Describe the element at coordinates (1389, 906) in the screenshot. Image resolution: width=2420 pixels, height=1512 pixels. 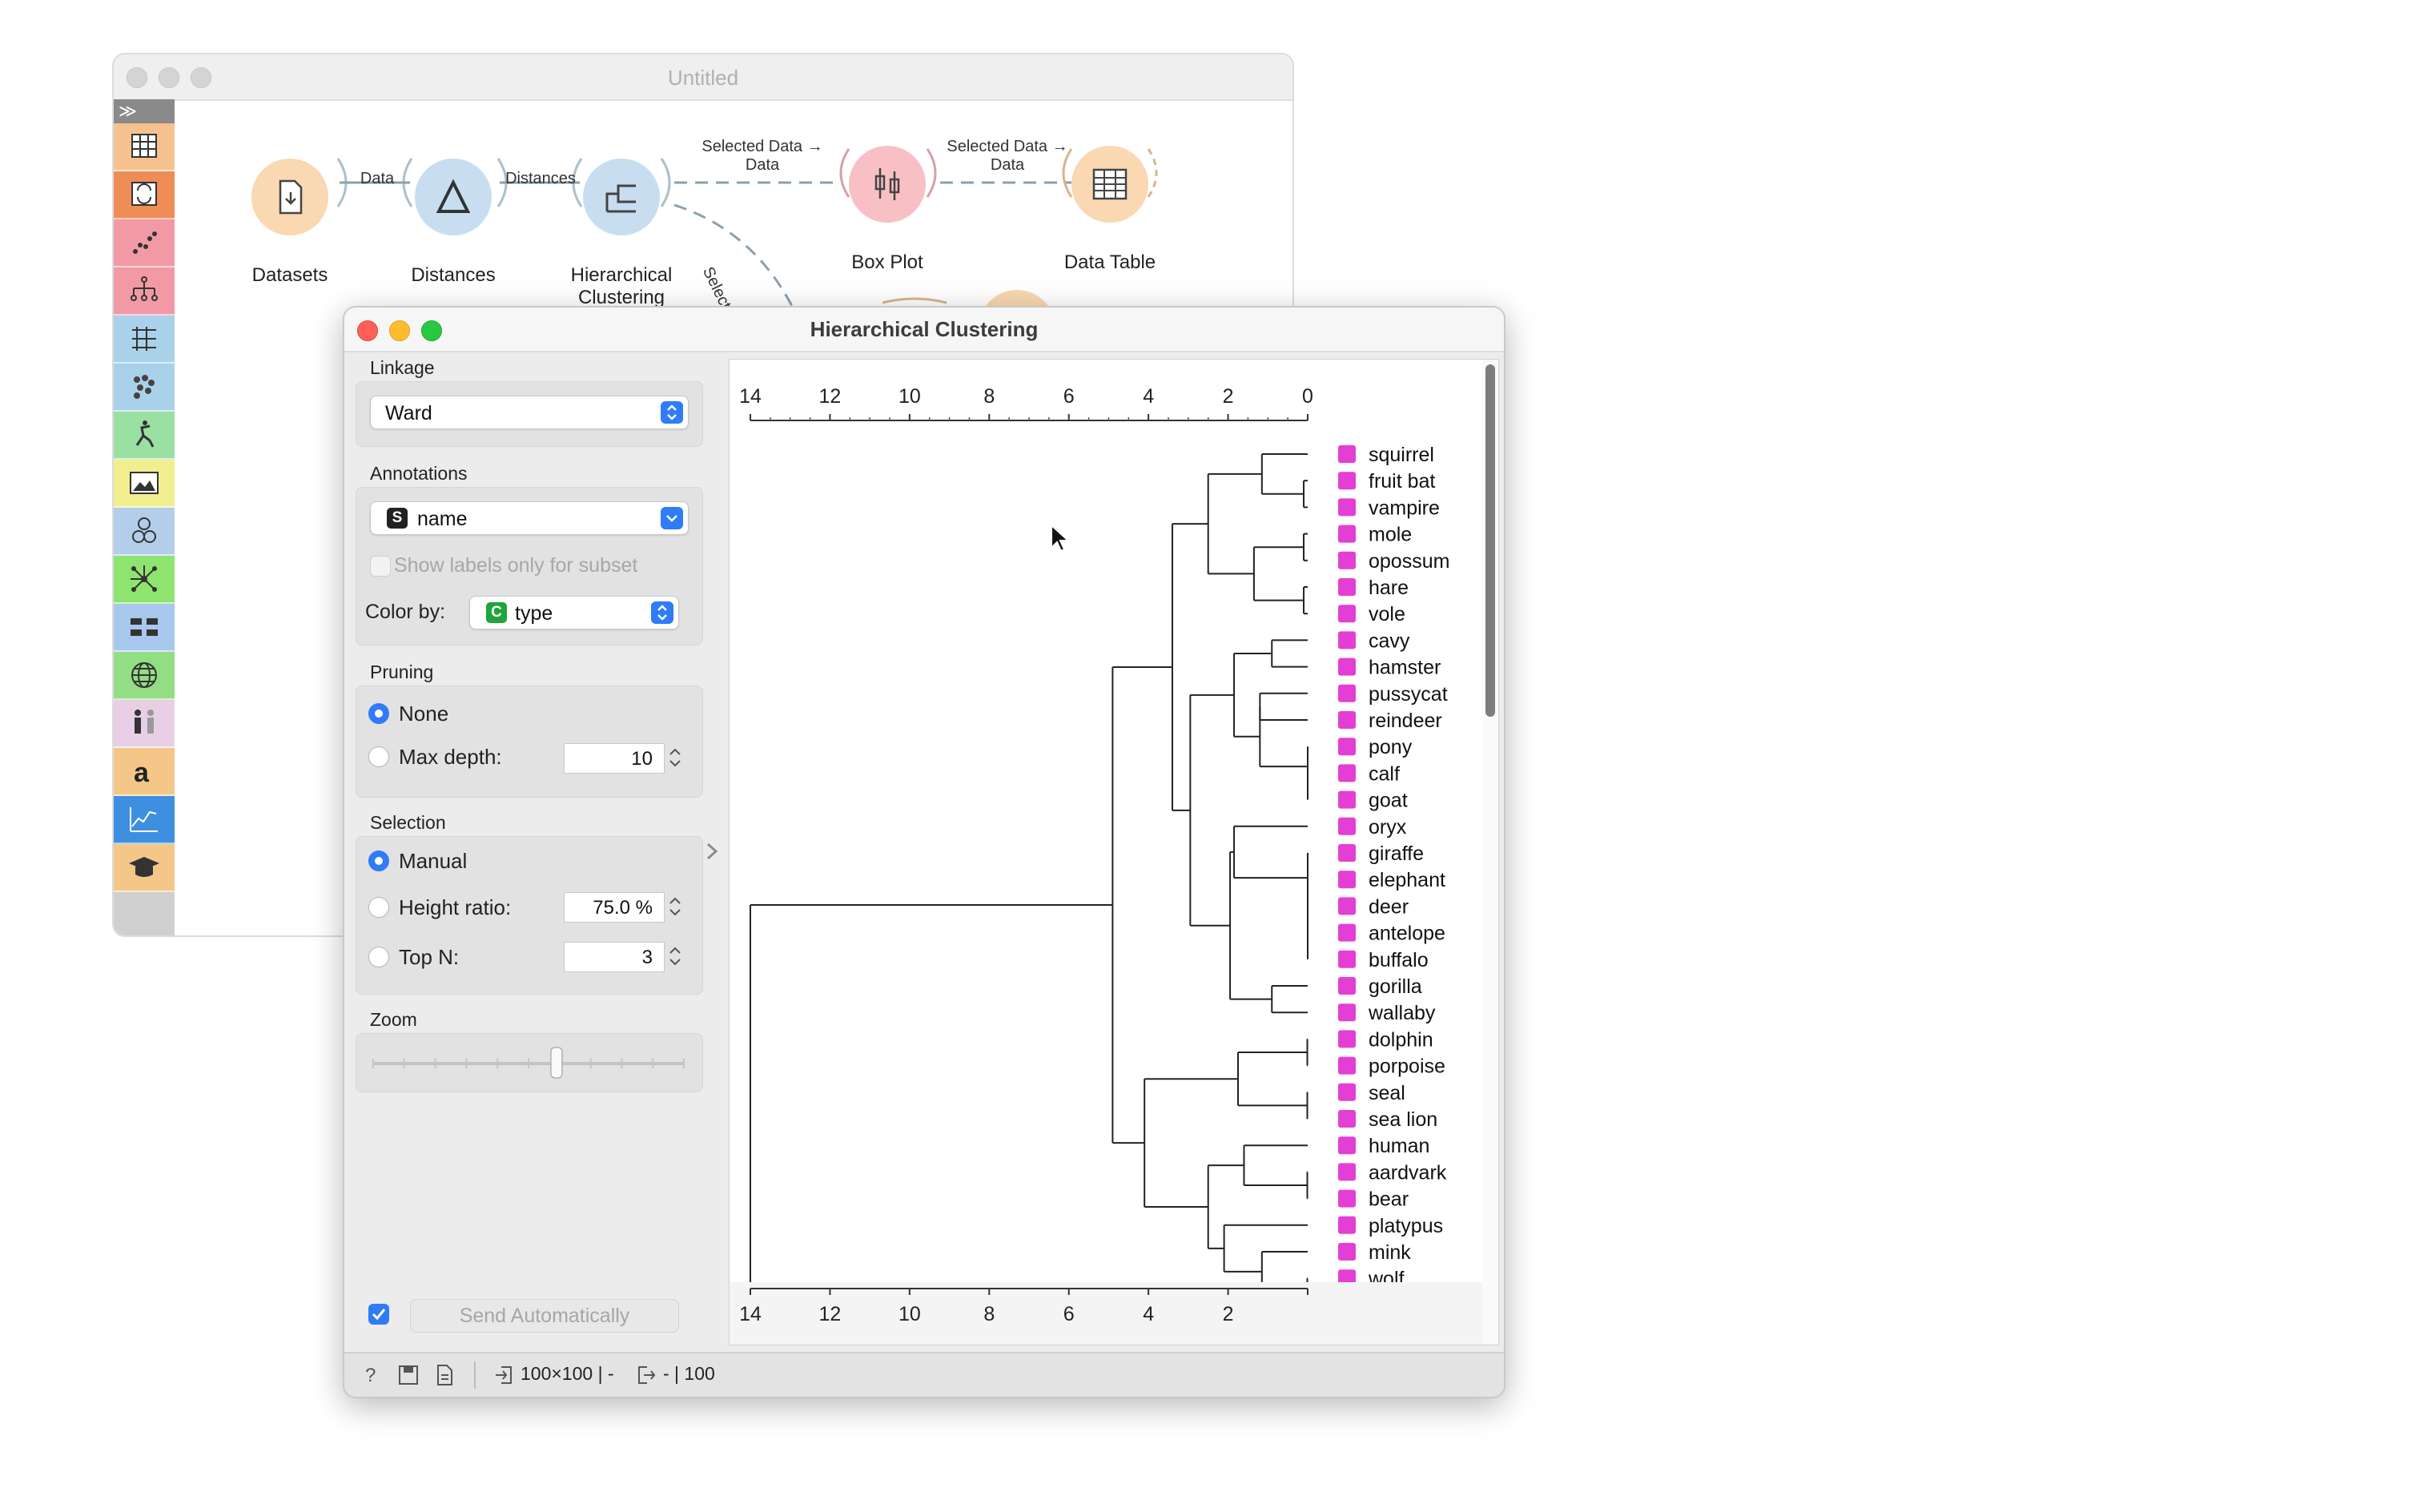
I see `leaf-label: deer` at that location.